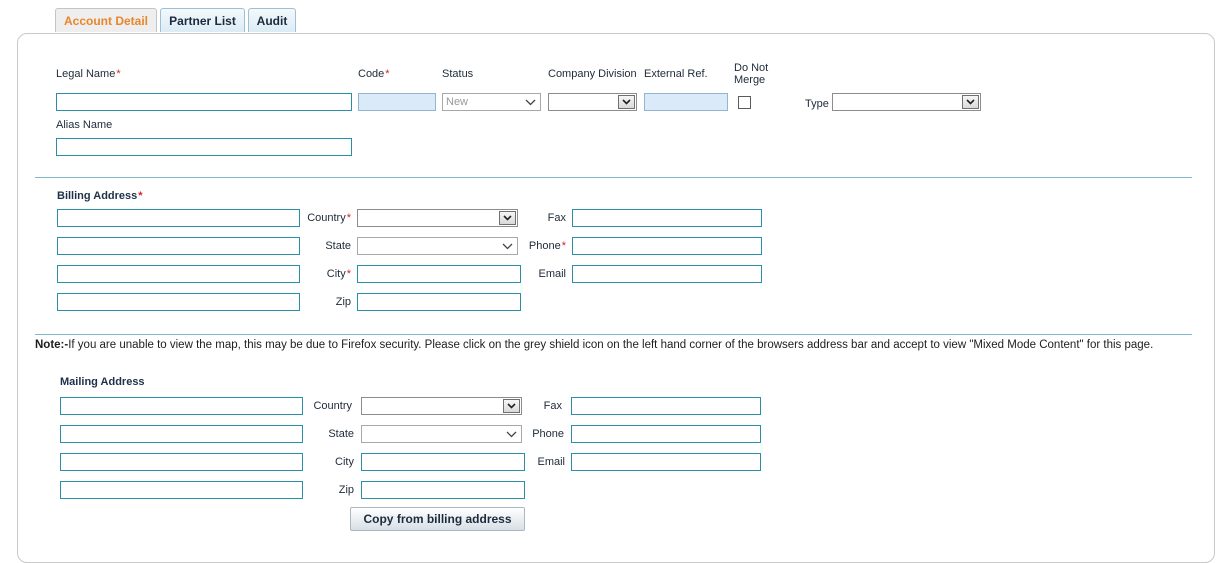 The width and height of the screenshot is (1228, 563). I want to click on external-ref-input, so click(686, 102).